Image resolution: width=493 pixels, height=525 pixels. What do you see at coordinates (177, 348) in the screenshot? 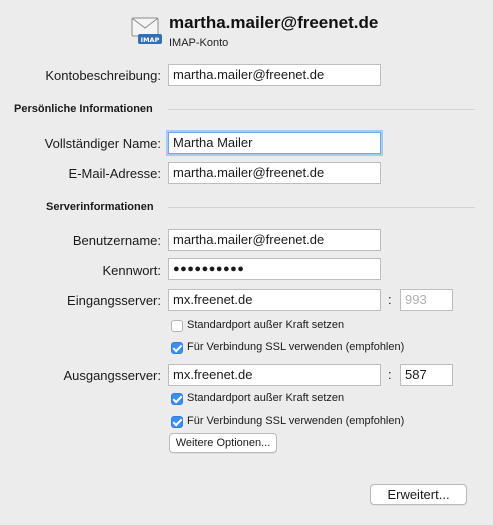
I see `incoming-ssl-checkbox` at bounding box center [177, 348].